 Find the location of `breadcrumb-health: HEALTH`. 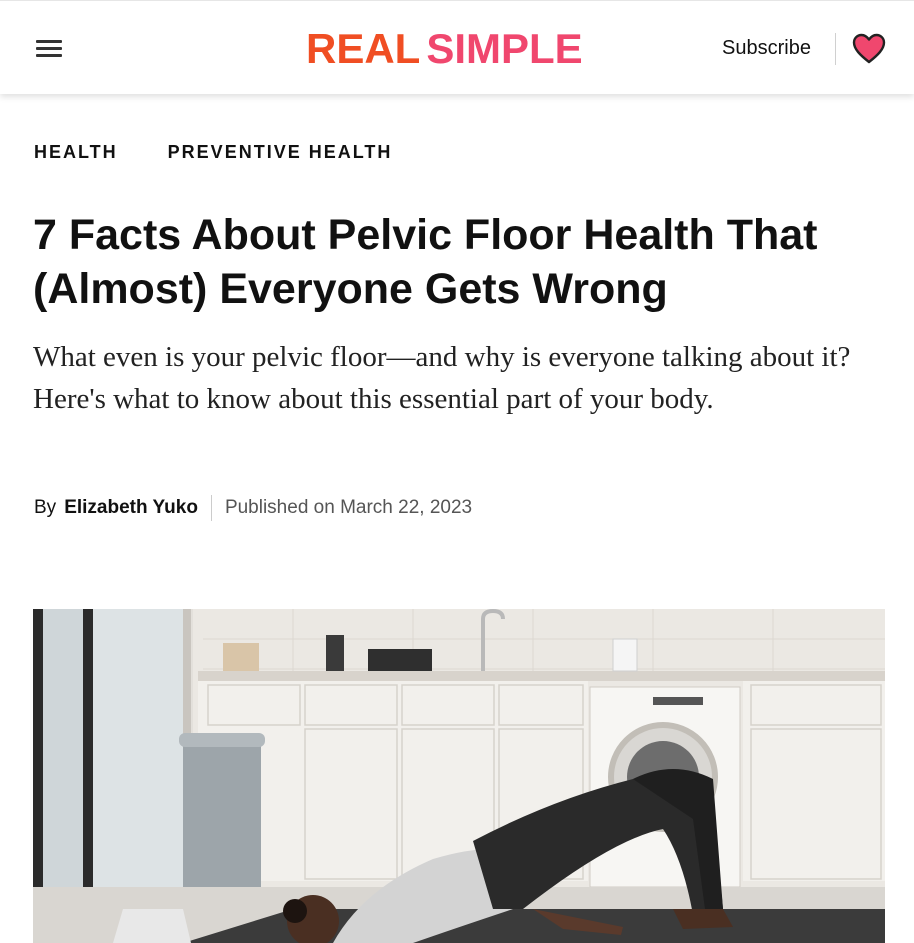

breadcrumb-health: HEALTH is located at coordinates (76, 152).